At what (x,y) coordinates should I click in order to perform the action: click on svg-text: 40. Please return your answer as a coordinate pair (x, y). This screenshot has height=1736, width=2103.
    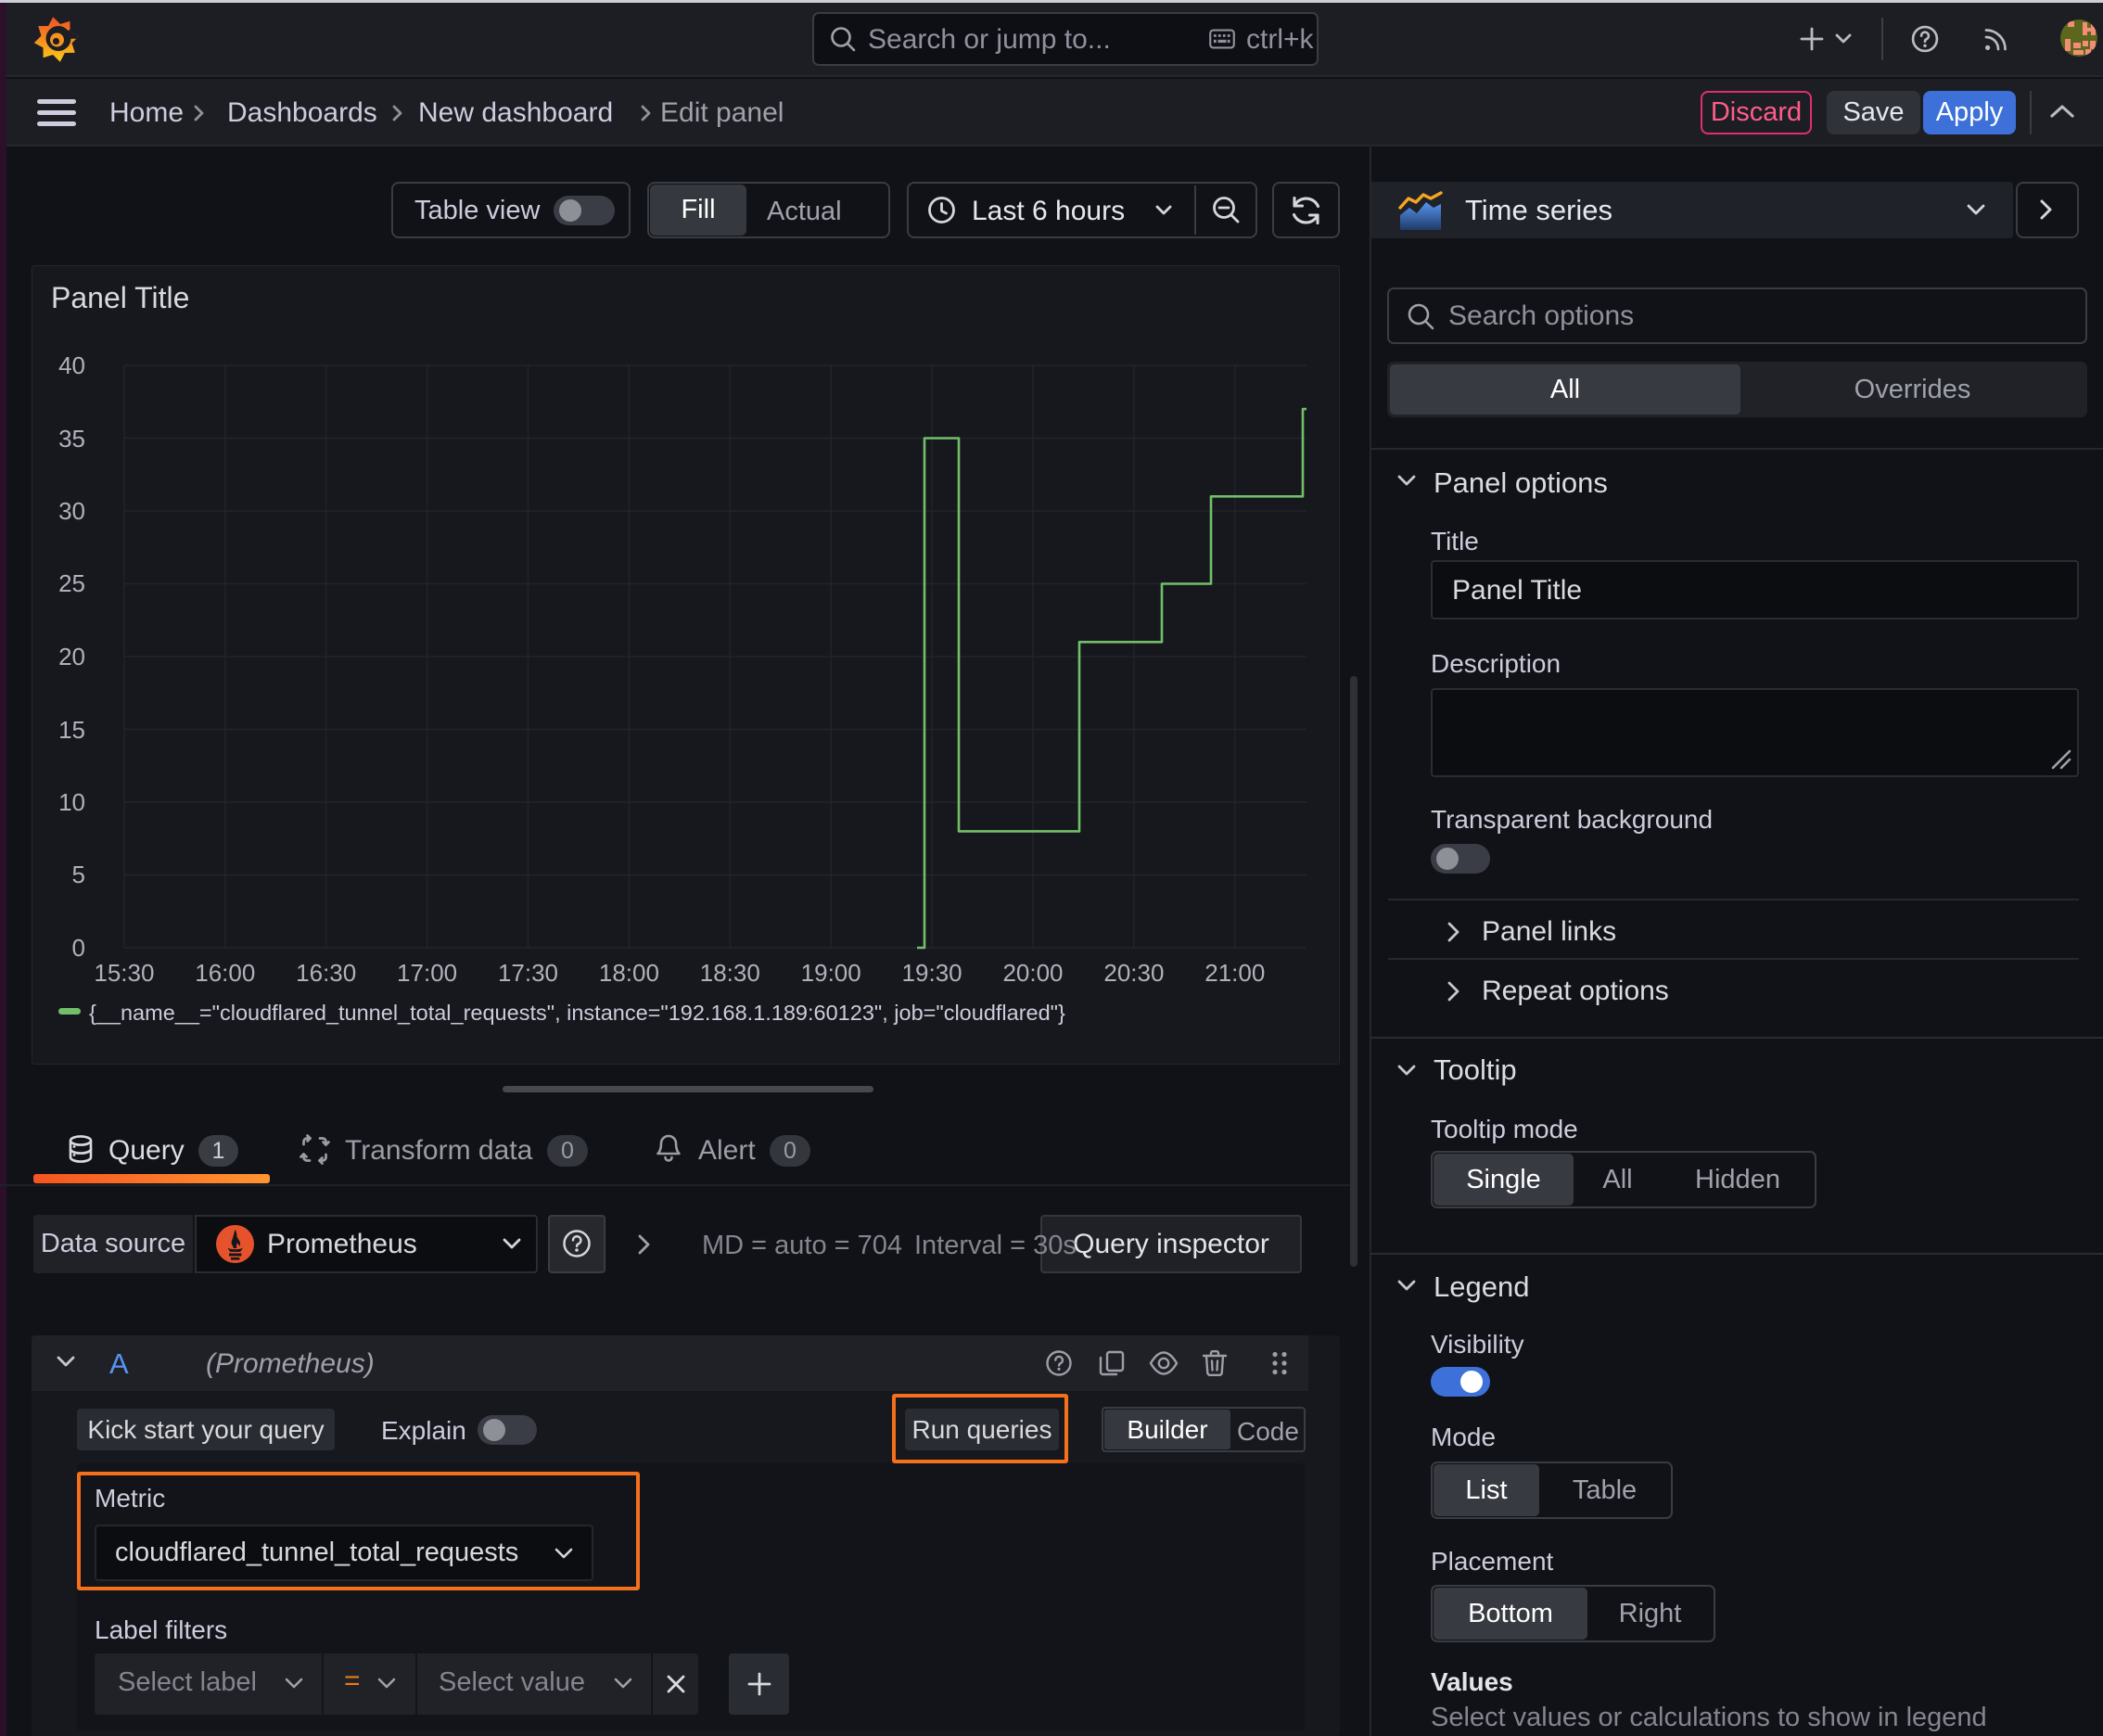
    Looking at the image, I should click on (71, 365).